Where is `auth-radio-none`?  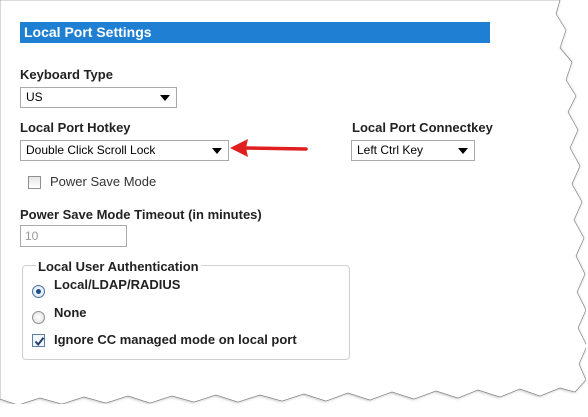
auth-radio-none is located at coordinates (38, 317).